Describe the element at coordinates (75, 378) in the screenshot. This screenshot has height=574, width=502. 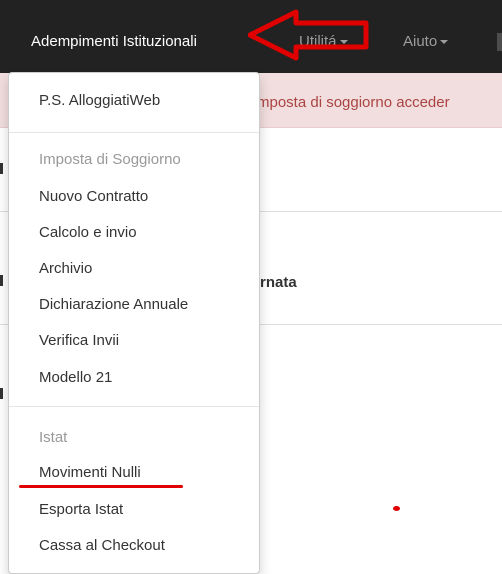
I see `menu-item-modello-21: Modello 21` at that location.